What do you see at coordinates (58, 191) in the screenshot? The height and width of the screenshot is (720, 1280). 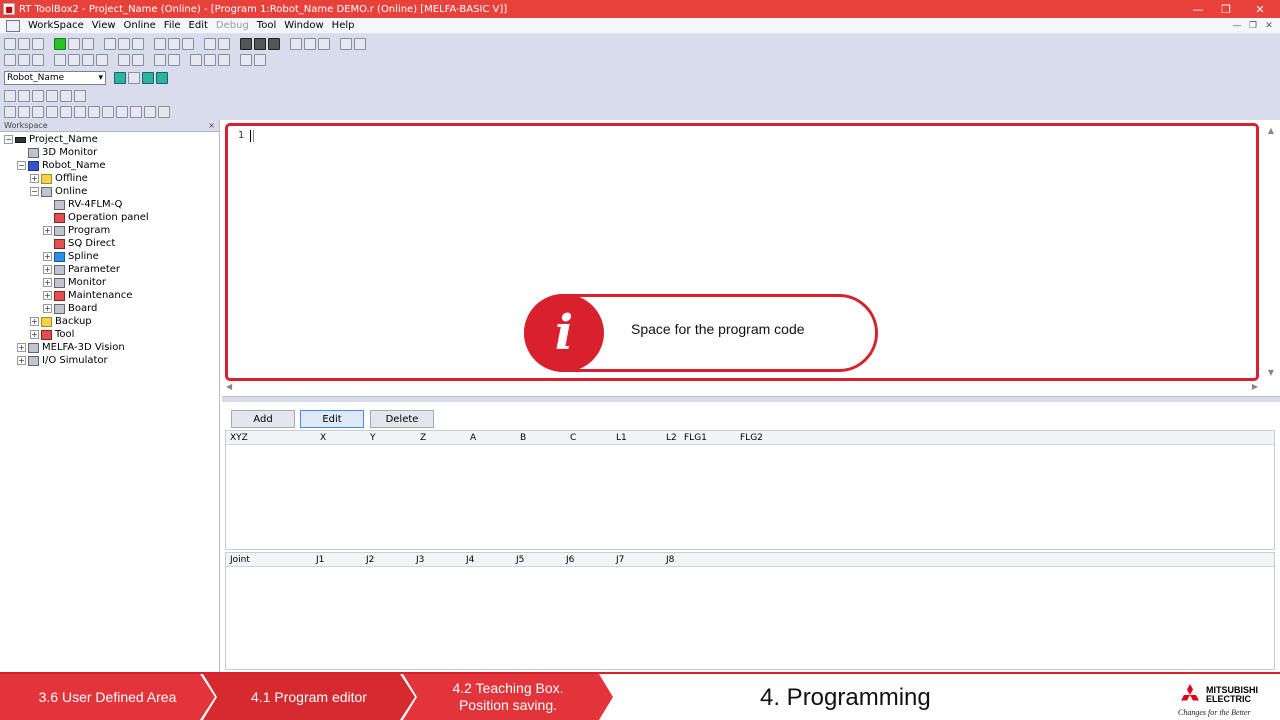 I see `tree-item-online: − Online` at bounding box center [58, 191].